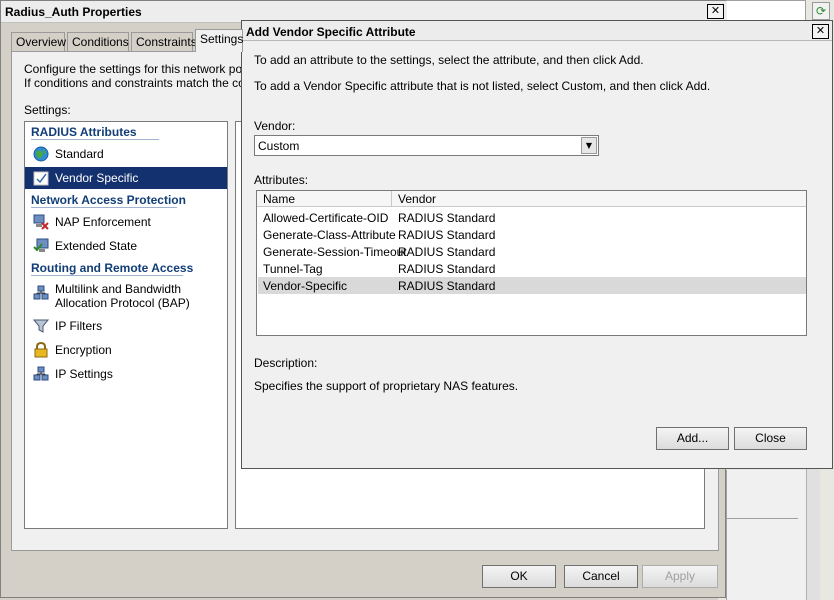  Describe the element at coordinates (293, 269) in the screenshot. I see `attribute-name: Tunnel-Tag` at that location.